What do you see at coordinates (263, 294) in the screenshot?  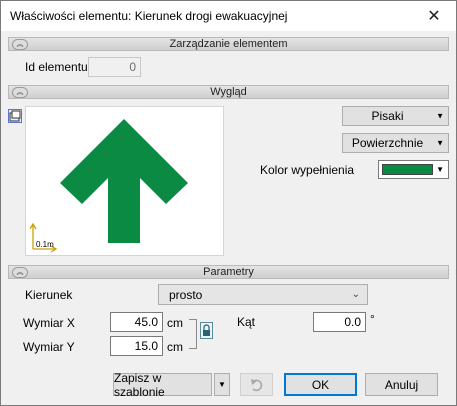 I see `direction-select: prosto ⌄` at bounding box center [263, 294].